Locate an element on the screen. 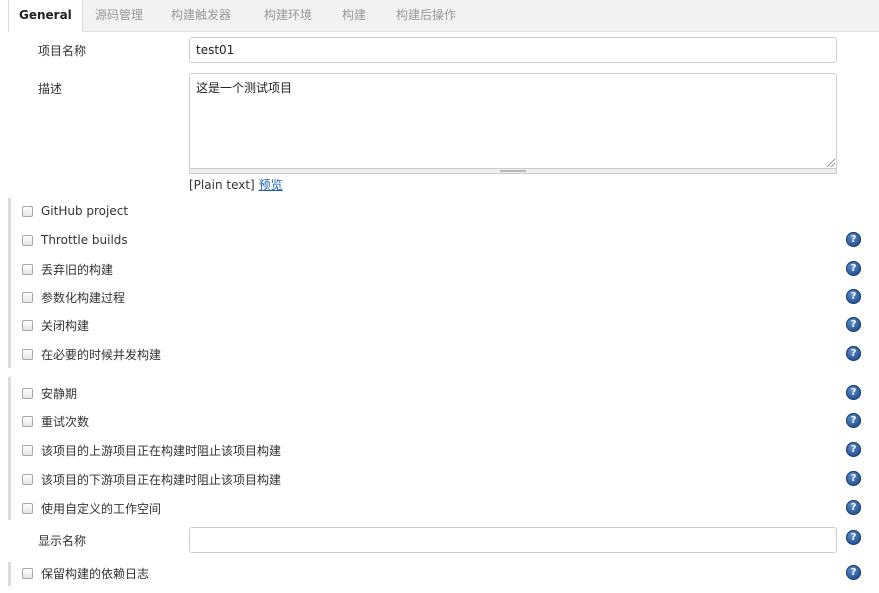 This screenshot has width=879, height=593. option-keep-dependency-log: 保留构建的依赖日志 is located at coordinates (85, 573).